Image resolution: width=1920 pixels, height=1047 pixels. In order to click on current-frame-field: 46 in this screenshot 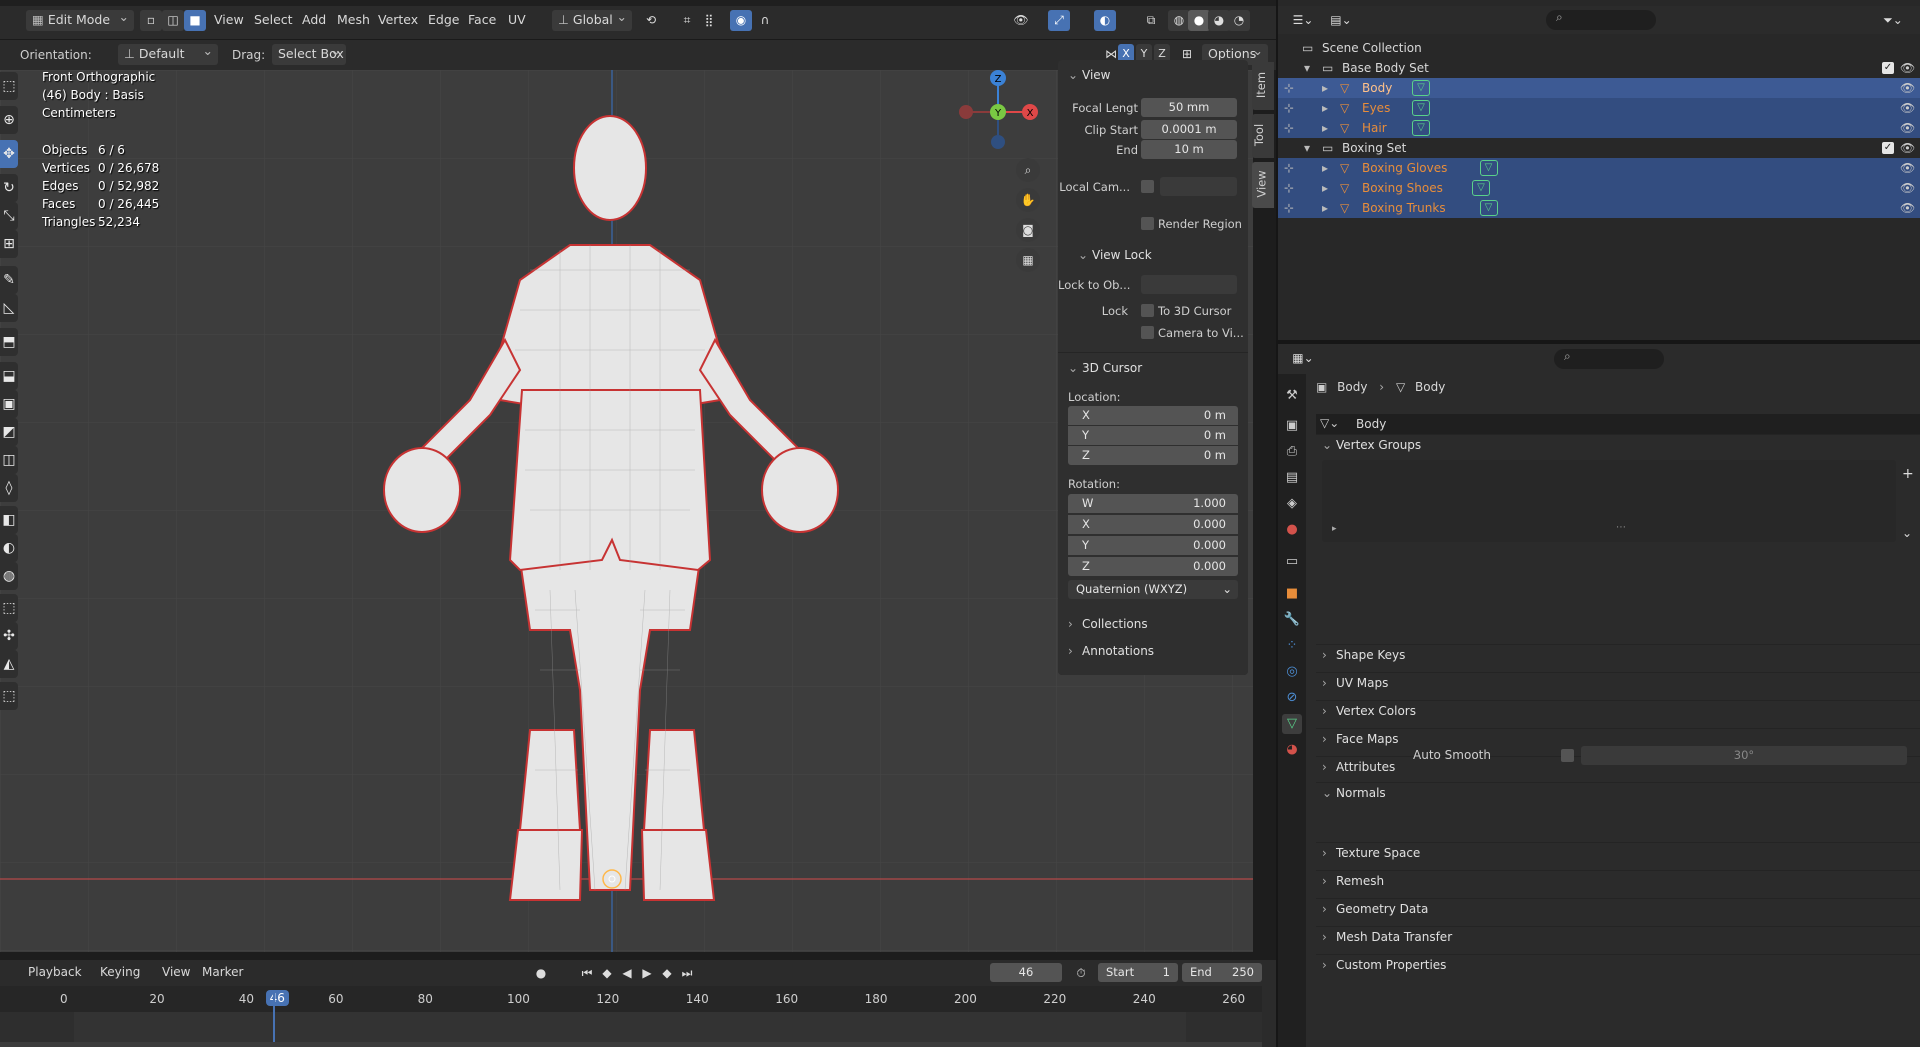, I will do `click(1026, 972)`.